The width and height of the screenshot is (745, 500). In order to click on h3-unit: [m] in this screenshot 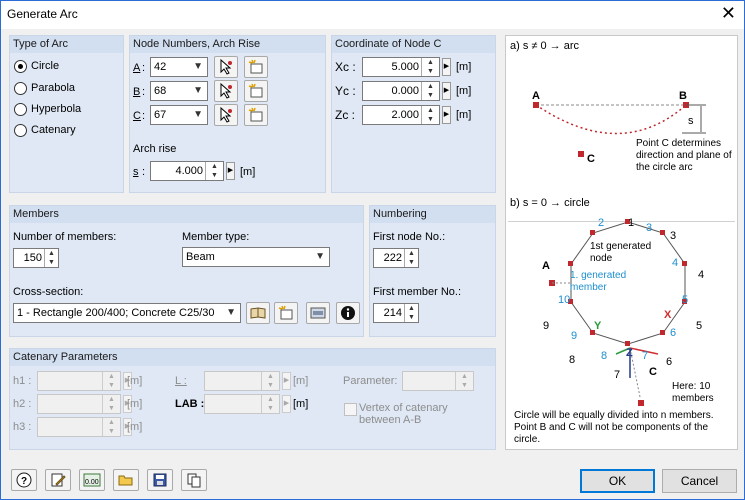, I will do `click(135, 427)`.